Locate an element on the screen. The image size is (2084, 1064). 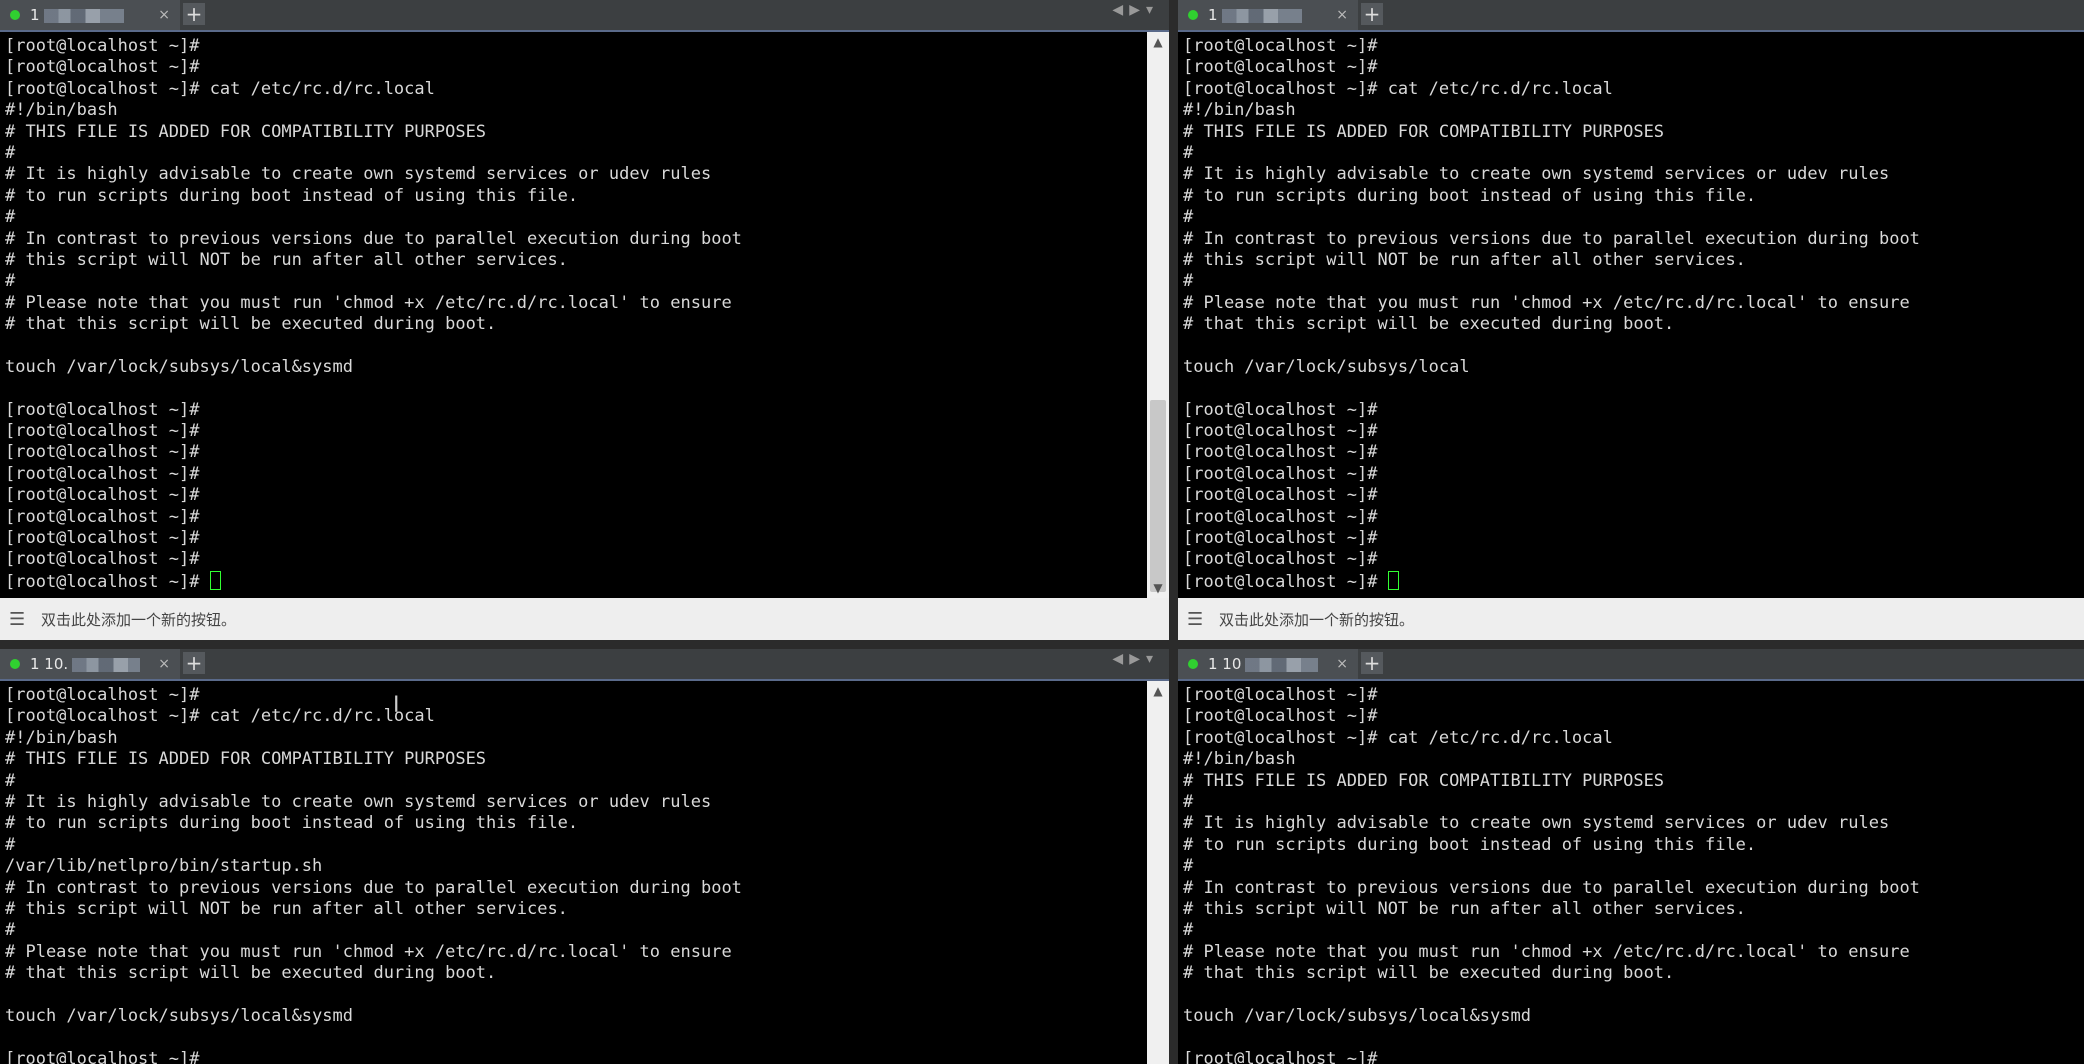
text-cursor-icon: Ι is located at coordinates (396, 705).